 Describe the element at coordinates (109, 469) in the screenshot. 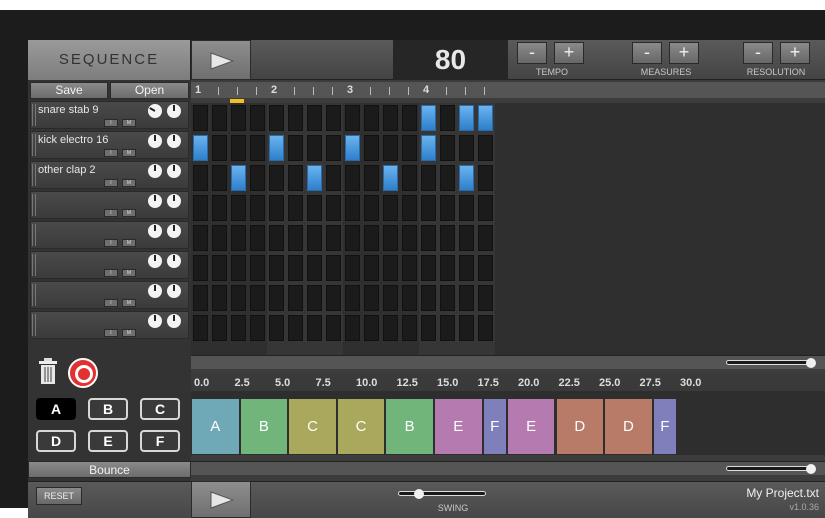

I see `bounce-button: Bounce` at that location.